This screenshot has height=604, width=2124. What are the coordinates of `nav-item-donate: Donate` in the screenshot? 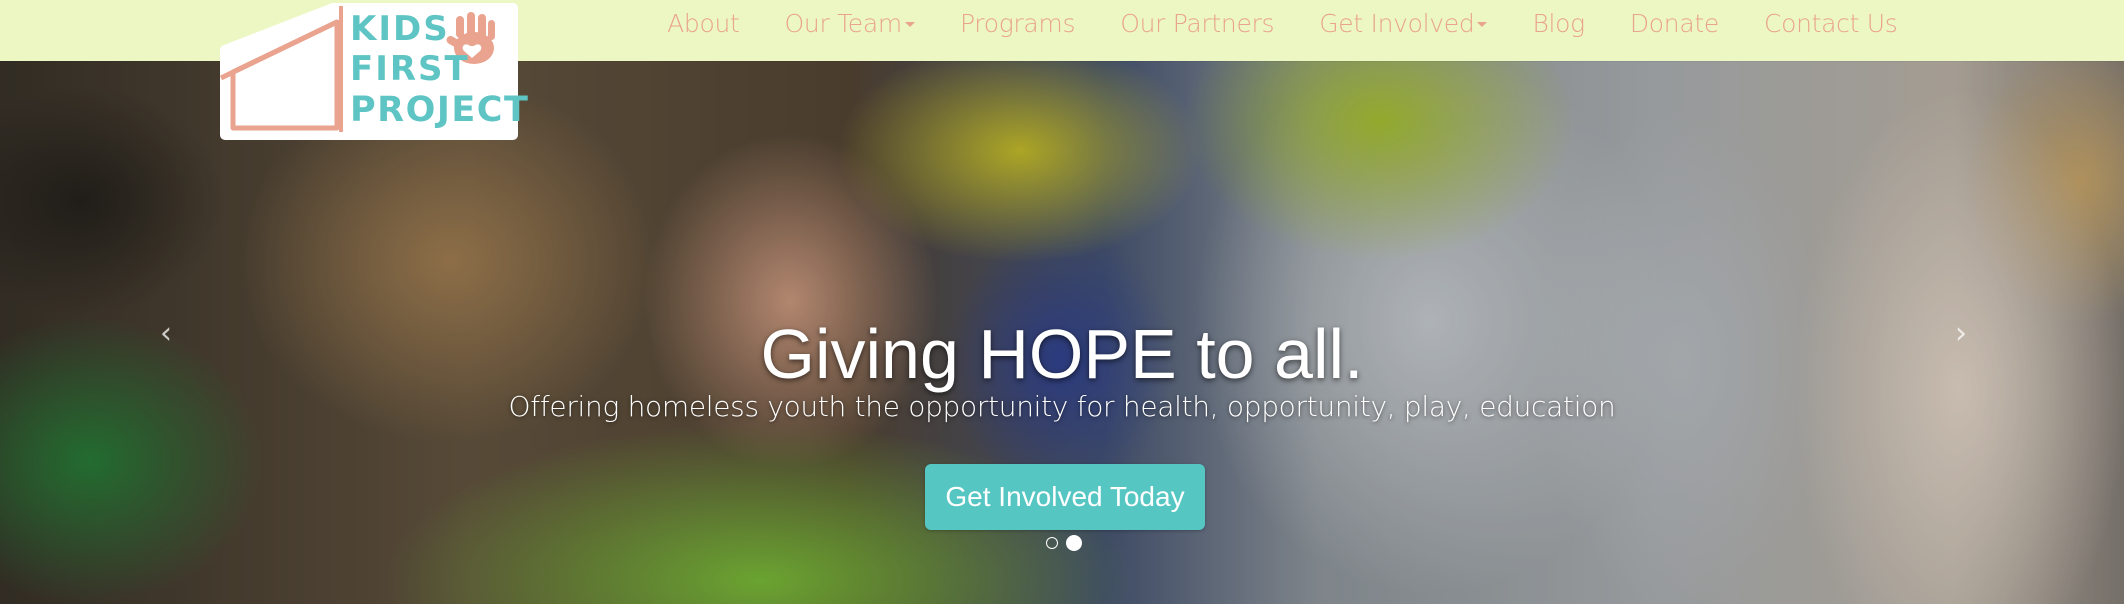 It's located at (1674, 23).